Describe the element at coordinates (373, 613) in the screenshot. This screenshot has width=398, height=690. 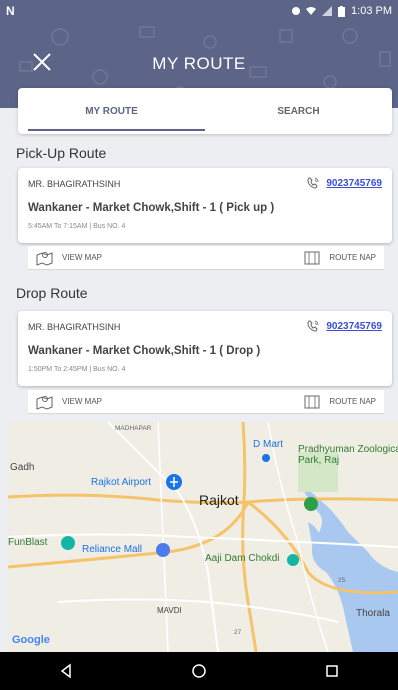
I see `map-label-thorala: Thorala` at that location.